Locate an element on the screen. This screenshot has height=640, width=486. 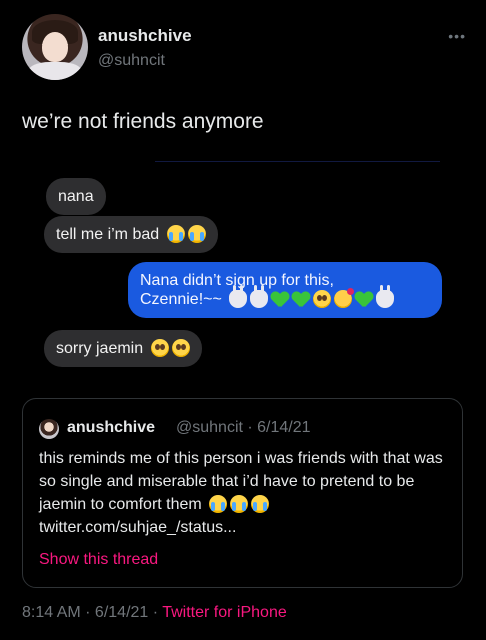
tweet-footer: 8:14 AM · 6/14/21 · Twitter for iPhone is located at coordinates (154, 613).